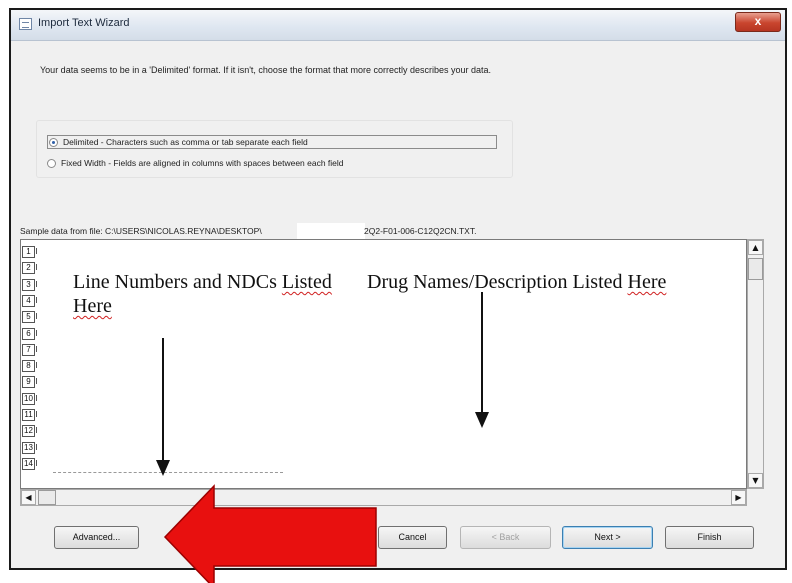 This screenshot has height=583, width=792. I want to click on scroll-up-button: ▲, so click(755, 247).